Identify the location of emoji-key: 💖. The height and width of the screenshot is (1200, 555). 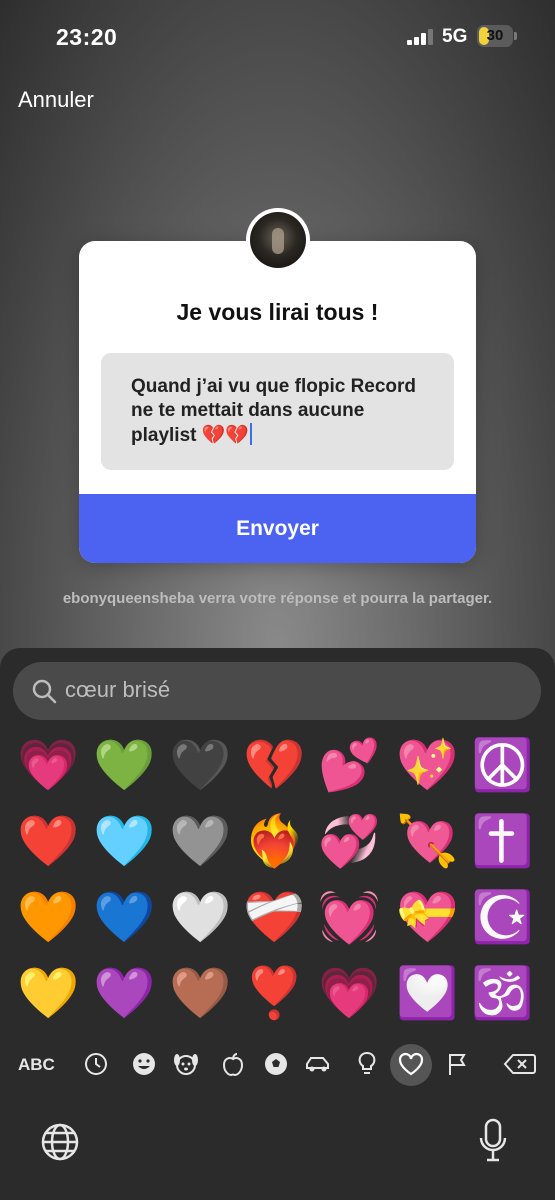
(427, 765).